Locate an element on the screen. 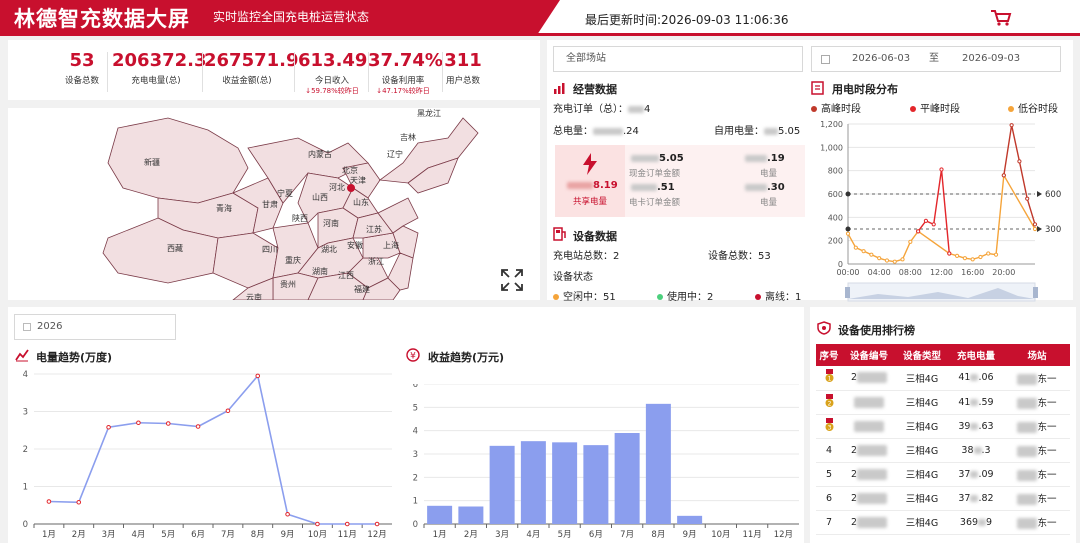 This screenshot has height=543, width=1080. offline-dot is located at coordinates (758, 297).